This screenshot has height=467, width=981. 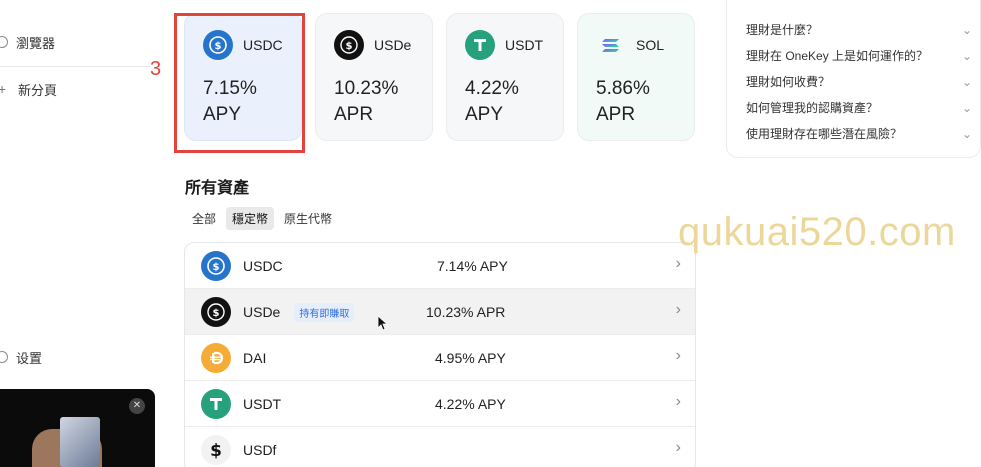 What do you see at coordinates (524, 45) in the screenshot?
I see `card-symbol: USDT` at bounding box center [524, 45].